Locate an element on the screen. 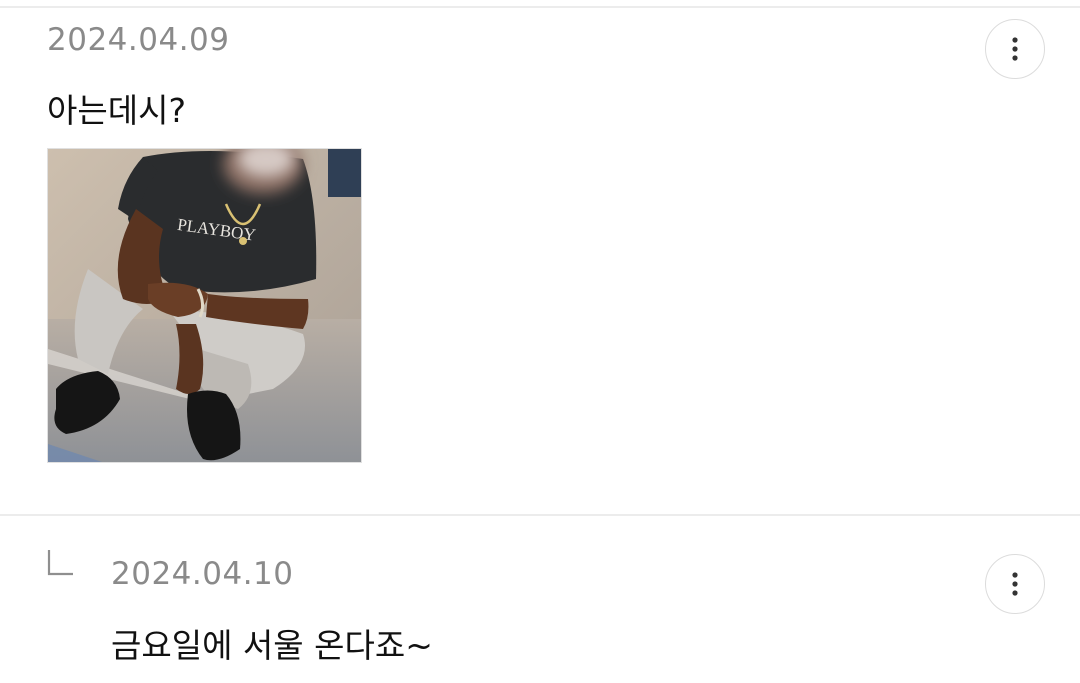  reply-arrow-icon is located at coordinates (60, 563).